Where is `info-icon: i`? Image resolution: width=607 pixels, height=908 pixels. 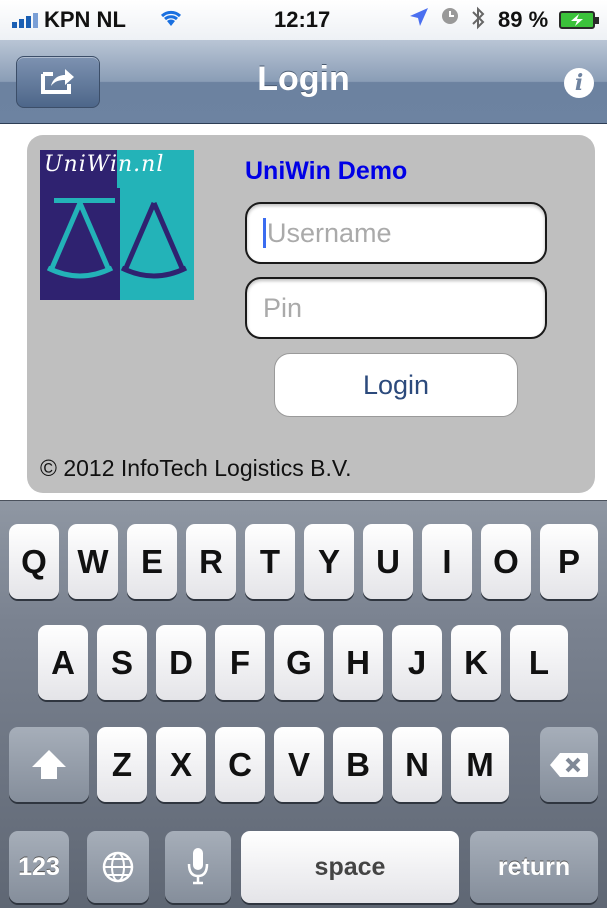 info-icon: i is located at coordinates (579, 83).